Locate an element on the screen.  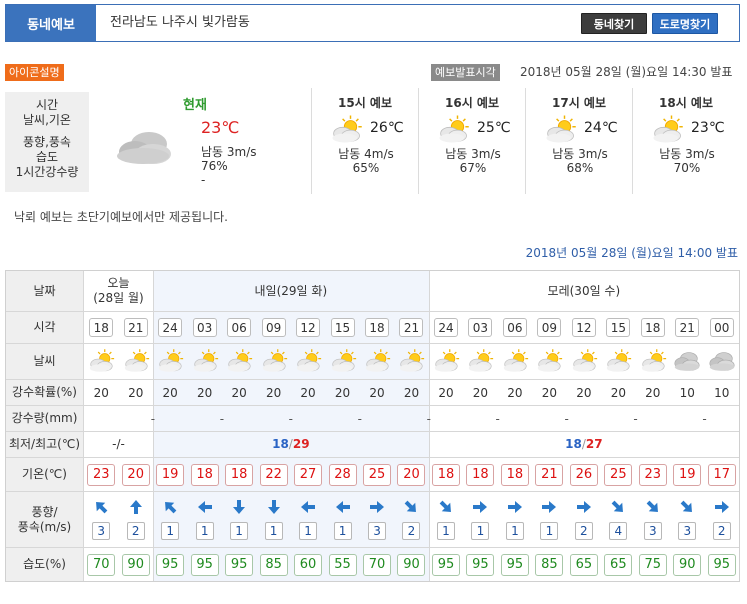
find-area-button: 동네찾기 is located at coordinates (614, 23).